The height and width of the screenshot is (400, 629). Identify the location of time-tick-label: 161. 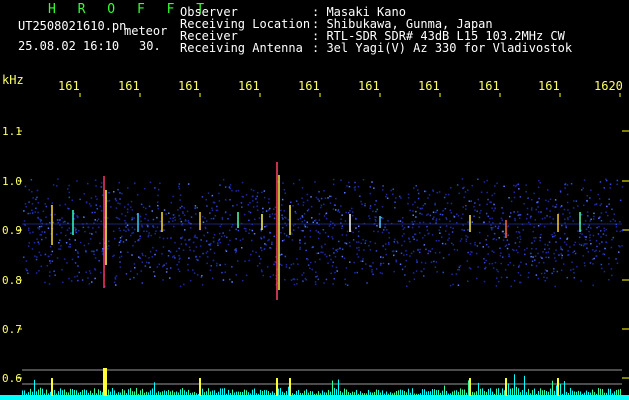
(549, 86).